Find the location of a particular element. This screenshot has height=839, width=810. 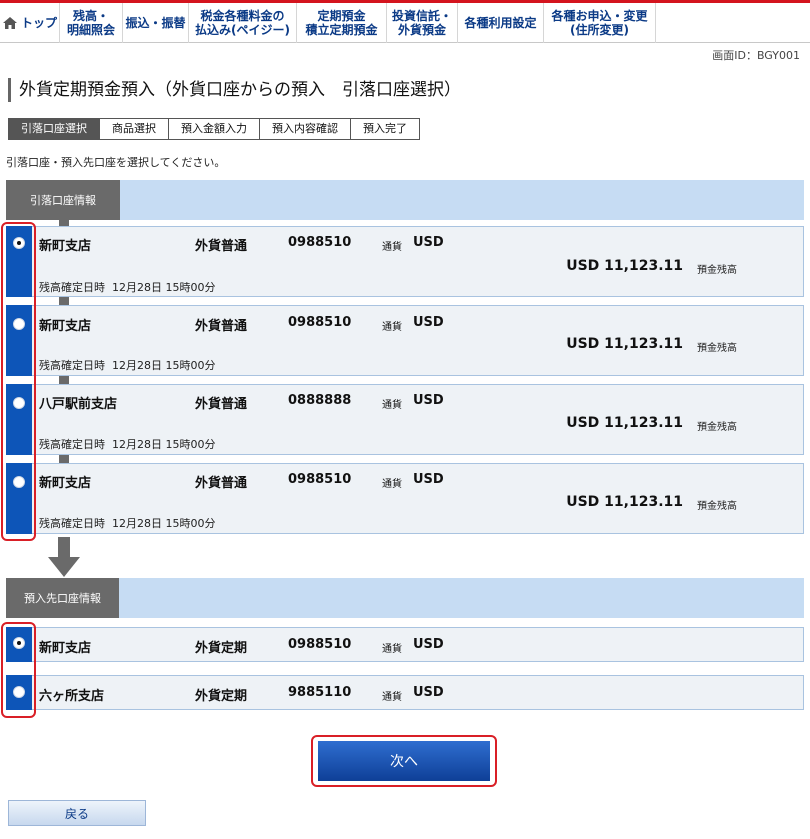

step-4: 預入内容確認 is located at coordinates (305, 129).